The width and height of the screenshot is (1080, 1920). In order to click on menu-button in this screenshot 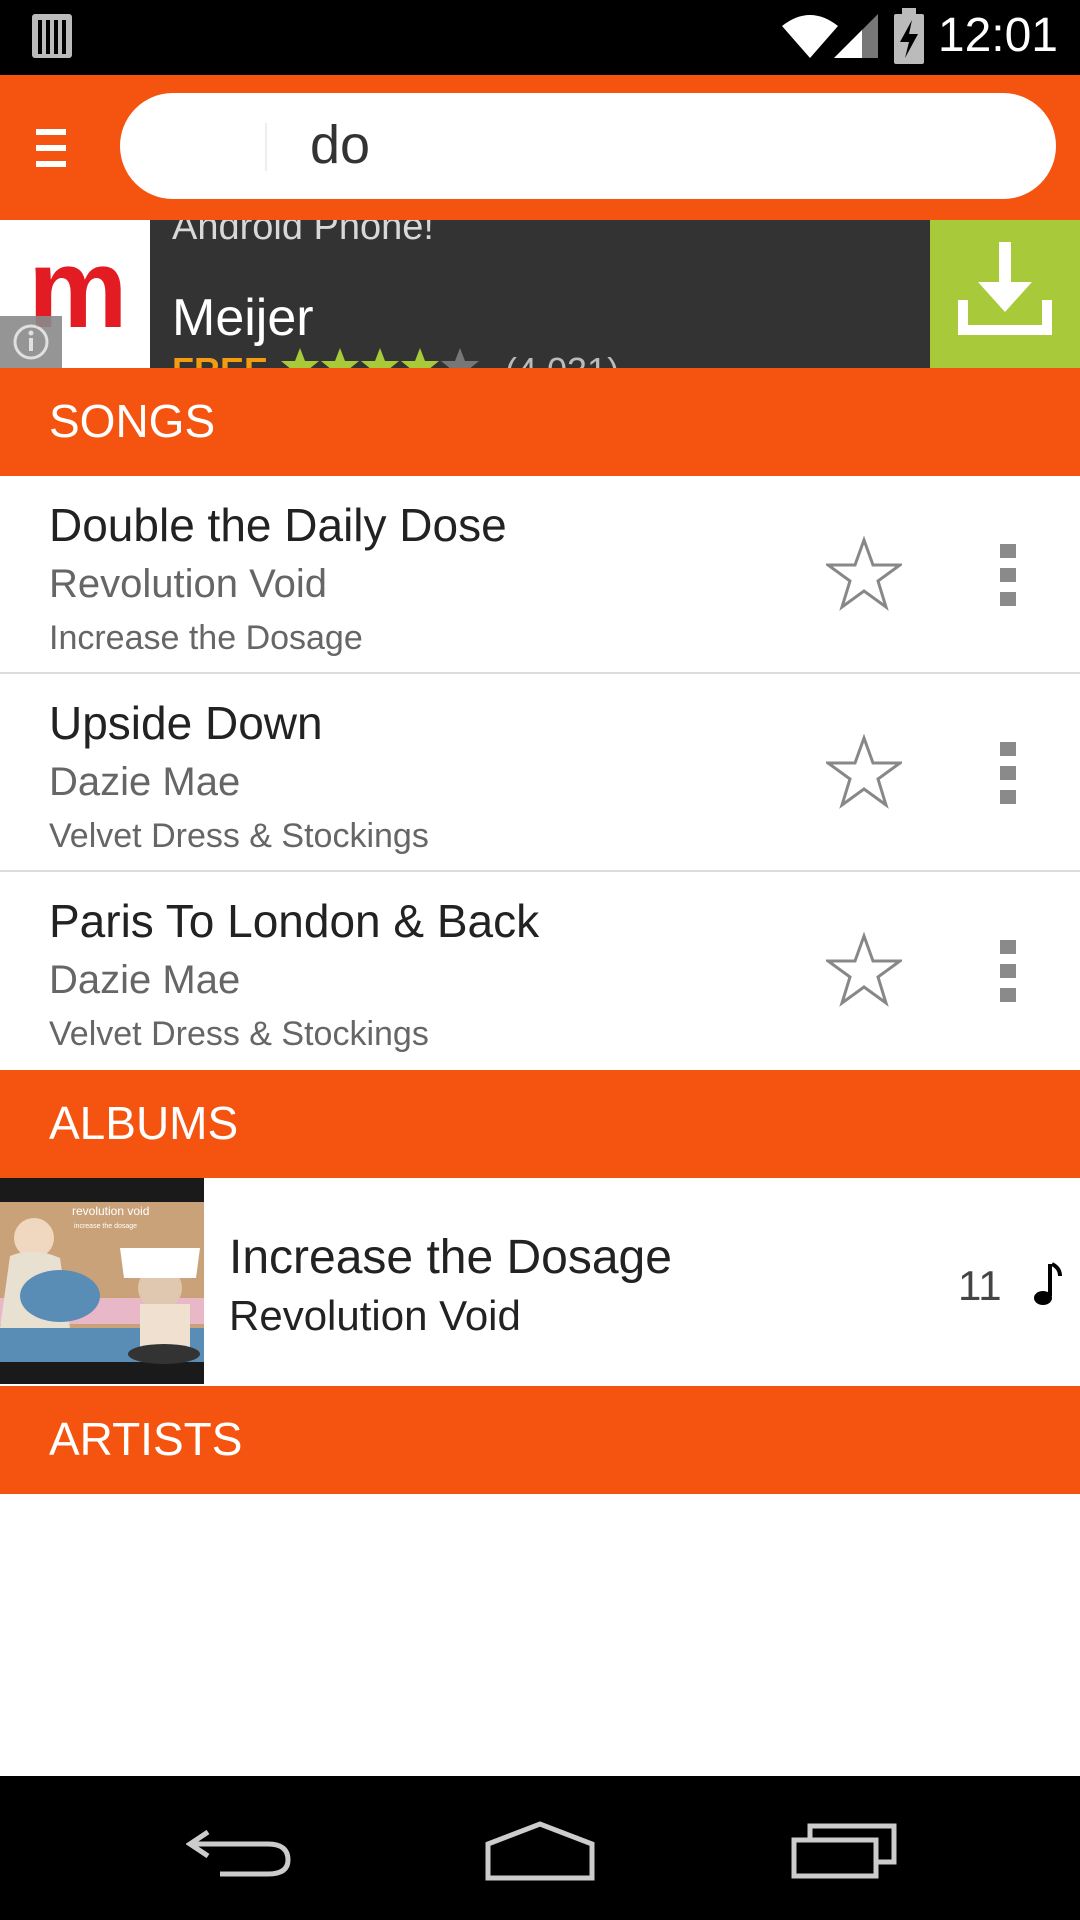, I will do `click(53, 150)`.